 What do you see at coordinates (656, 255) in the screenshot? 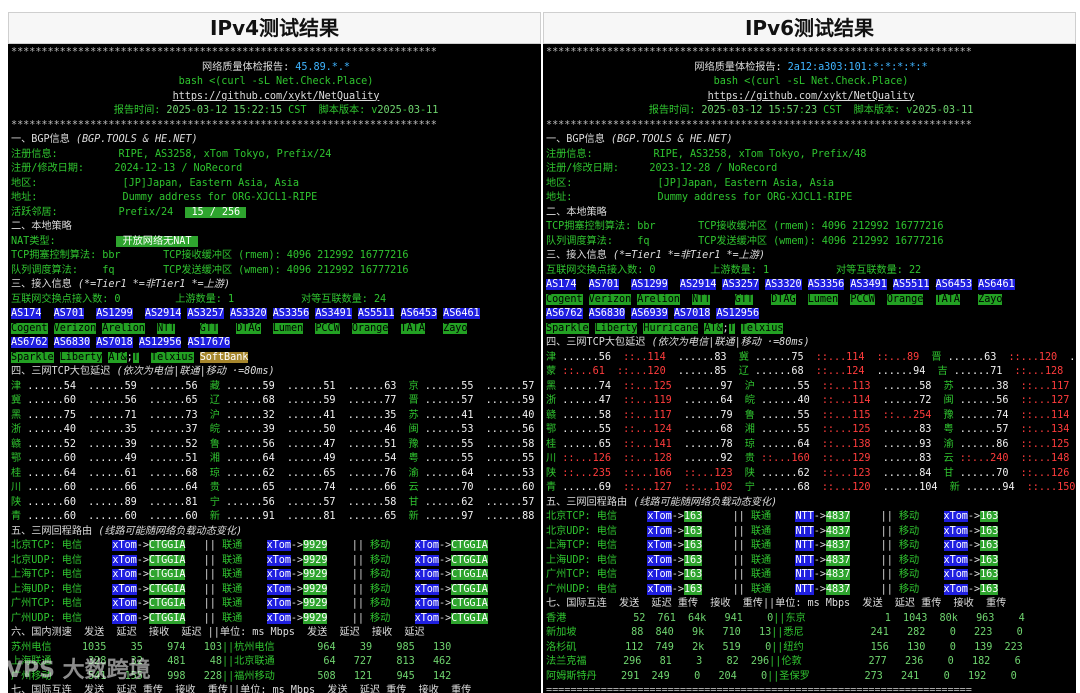
I see `right-line: 三、接入信息 (*=Tier1 *=非Tier1 *=上游)` at bounding box center [656, 255].